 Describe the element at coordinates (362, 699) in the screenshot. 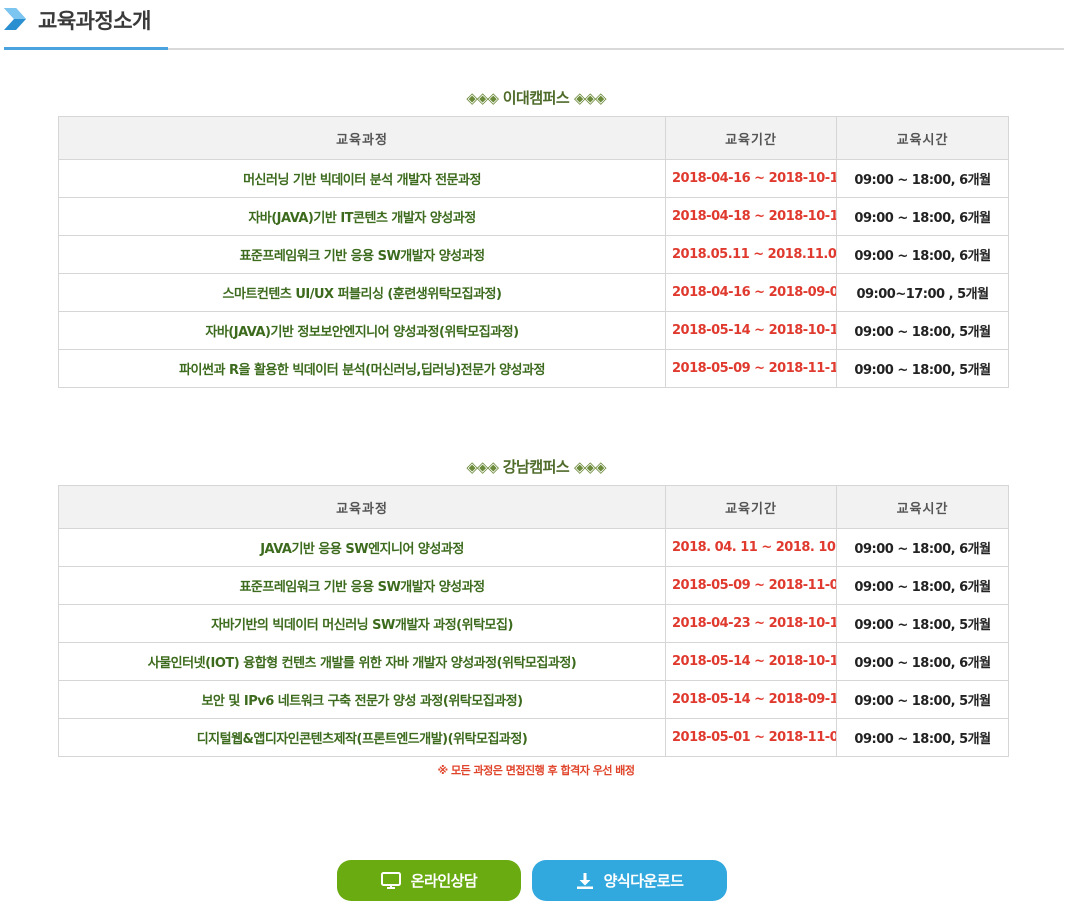

I see `course-name-link: 보안 및 IPv6 네트워크 구축 전문가 양성 과정(위탁모집과정)` at that location.